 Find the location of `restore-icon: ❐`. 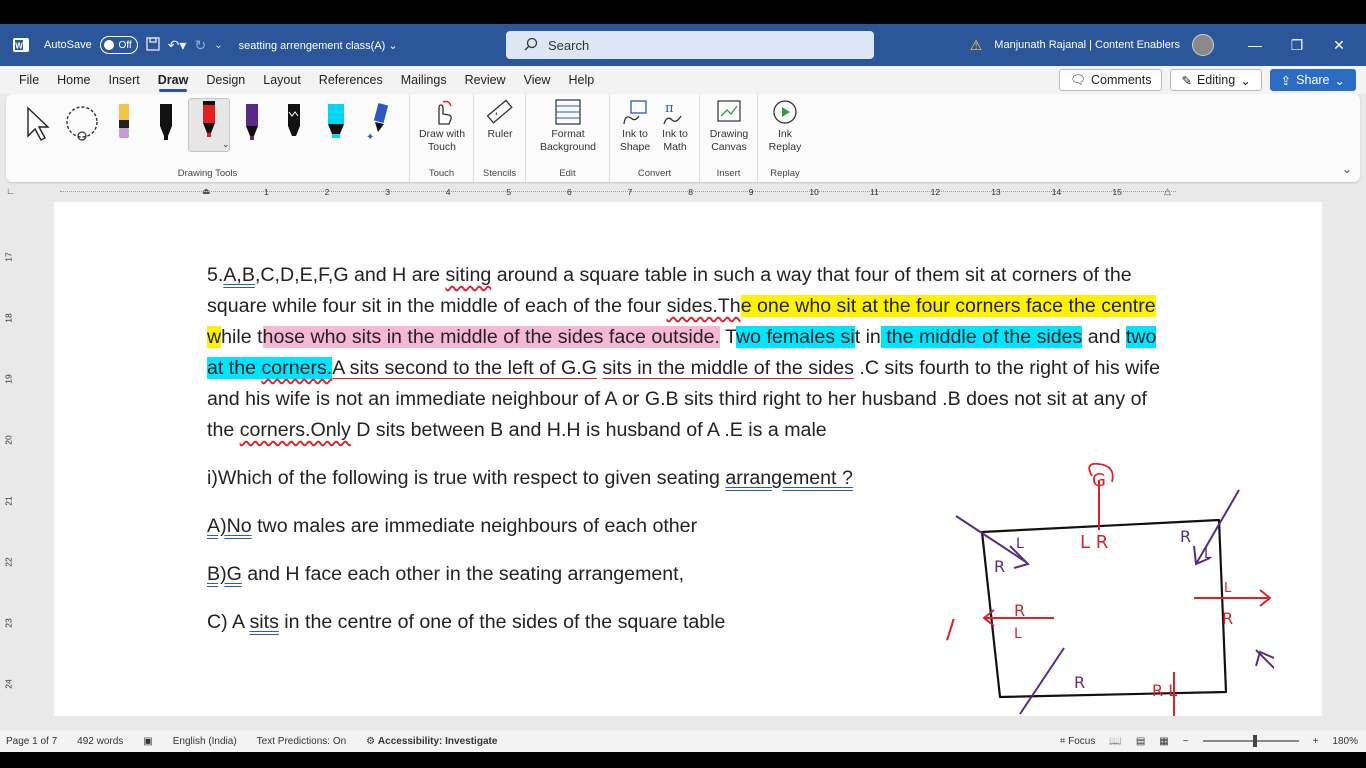

restore-icon: ❐ is located at coordinates (1297, 45).